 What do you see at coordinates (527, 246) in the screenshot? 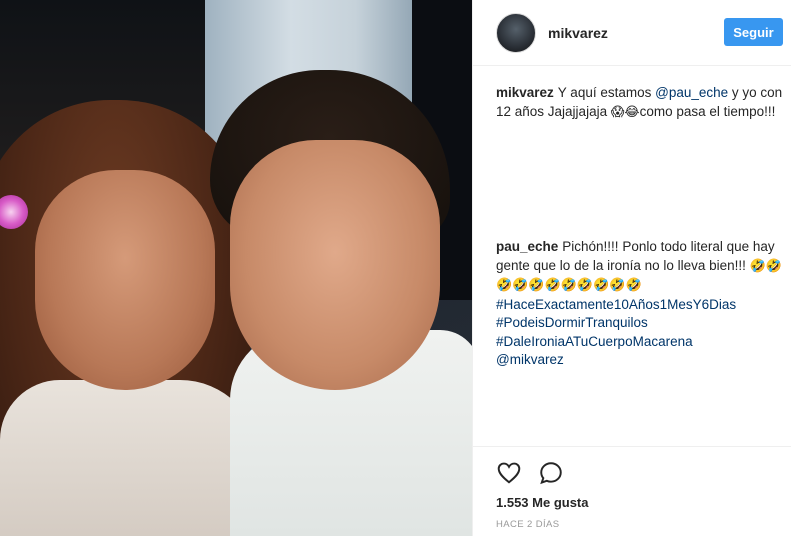
I see `reply-username: pau_eche` at bounding box center [527, 246].